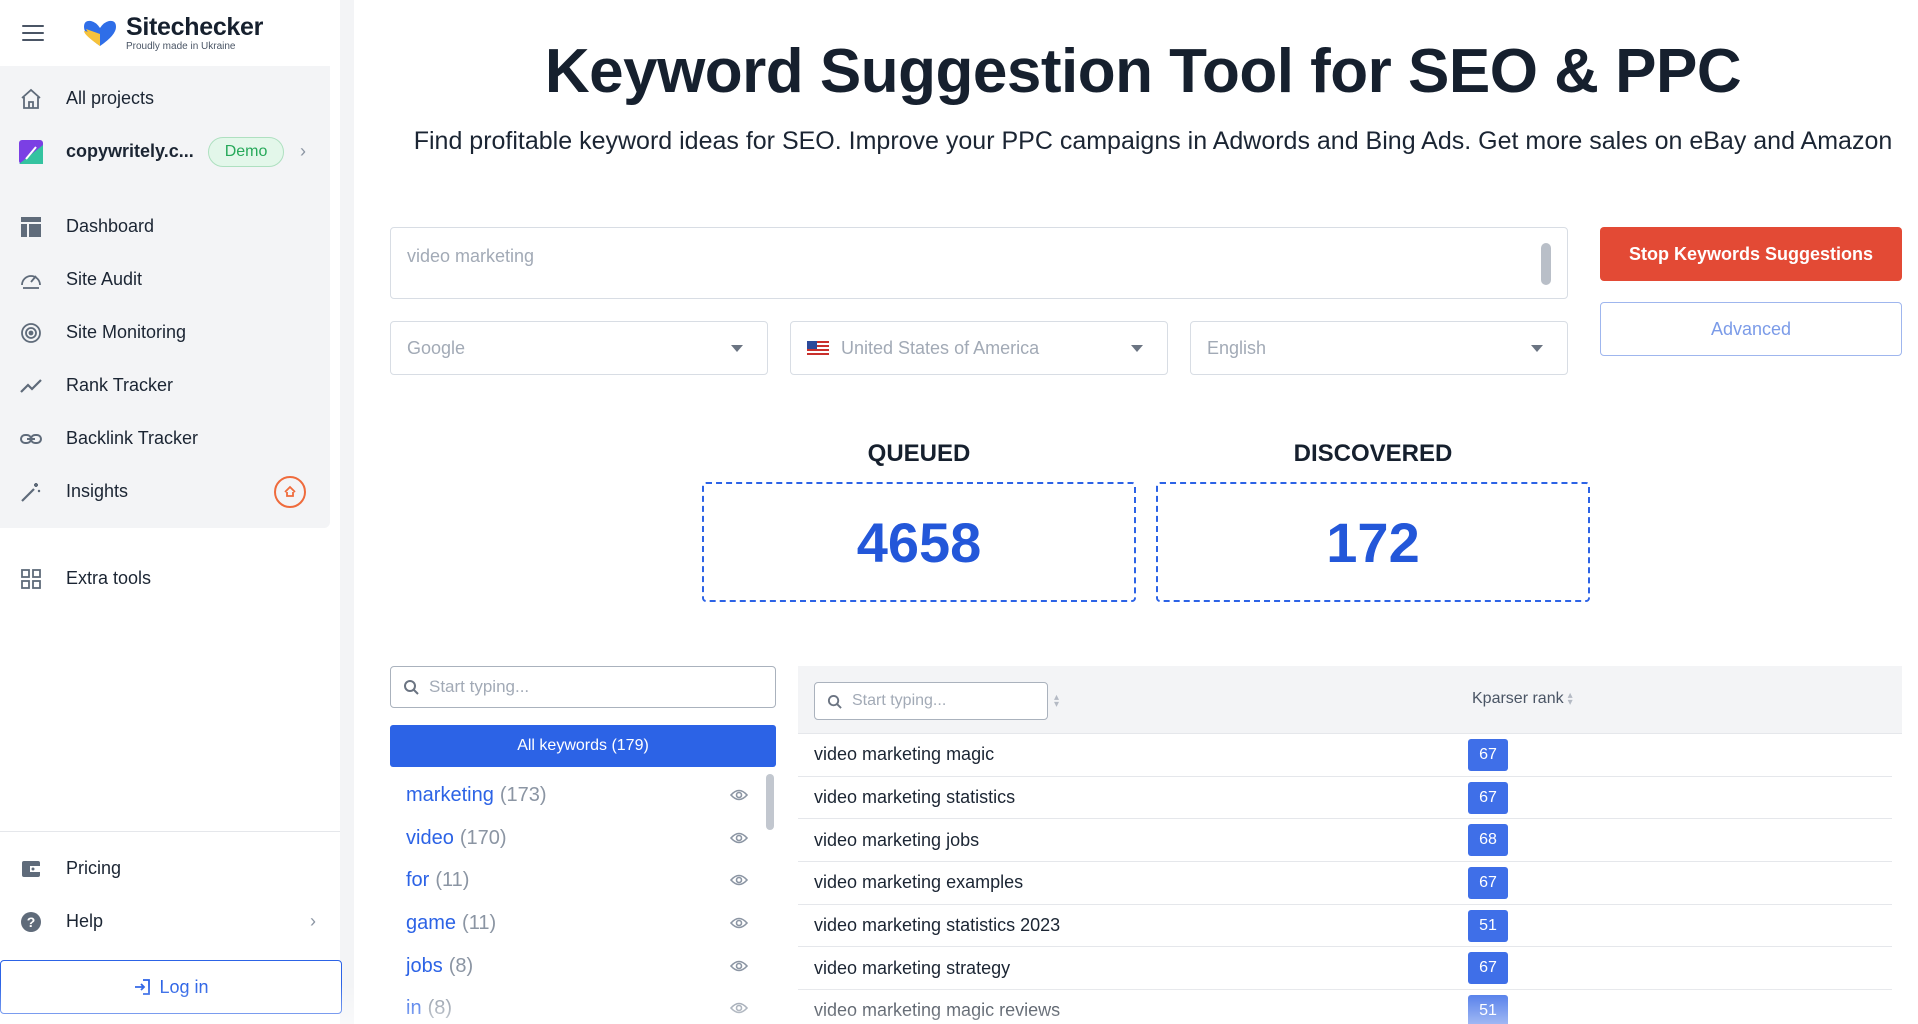 The image size is (1918, 1024). Describe the element at coordinates (165, 226) in the screenshot. I see `sidebar-item-dashboard: Dashboard` at that location.